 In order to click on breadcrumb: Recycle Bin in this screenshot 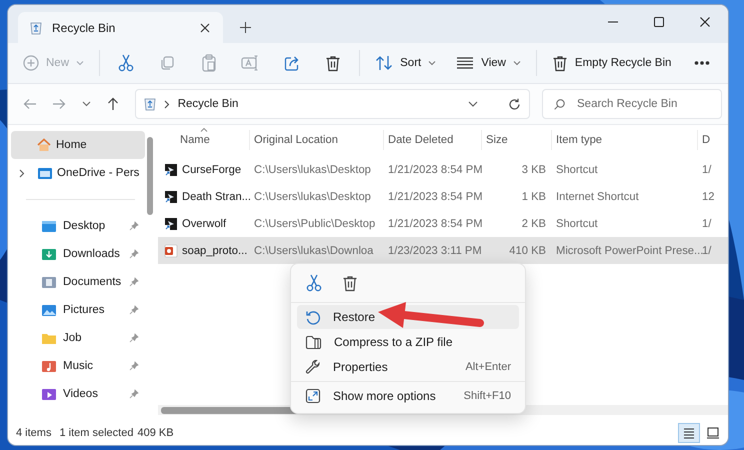, I will do `click(319, 104)`.